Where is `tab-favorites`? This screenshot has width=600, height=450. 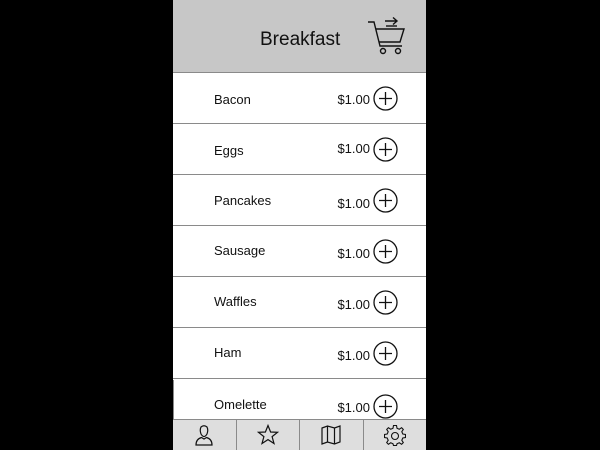 tab-favorites is located at coordinates (268, 435).